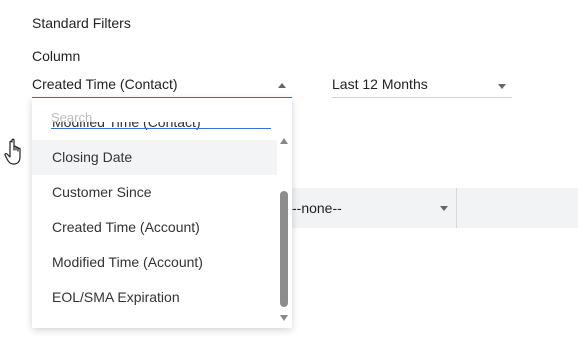  What do you see at coordinates (56, 56) in the screenshot?
I see `column-label: Column` at bounding box center [56, 56].